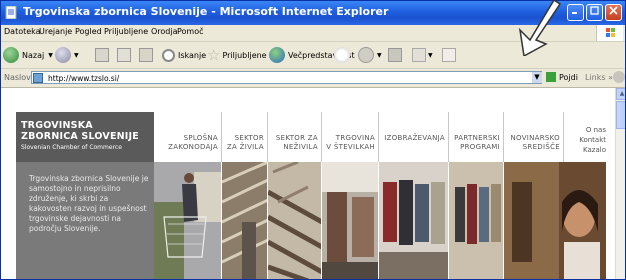  Describe the element at coordinates (551, 77) in the screenshot. I see `go-arrow-icon` at that location.